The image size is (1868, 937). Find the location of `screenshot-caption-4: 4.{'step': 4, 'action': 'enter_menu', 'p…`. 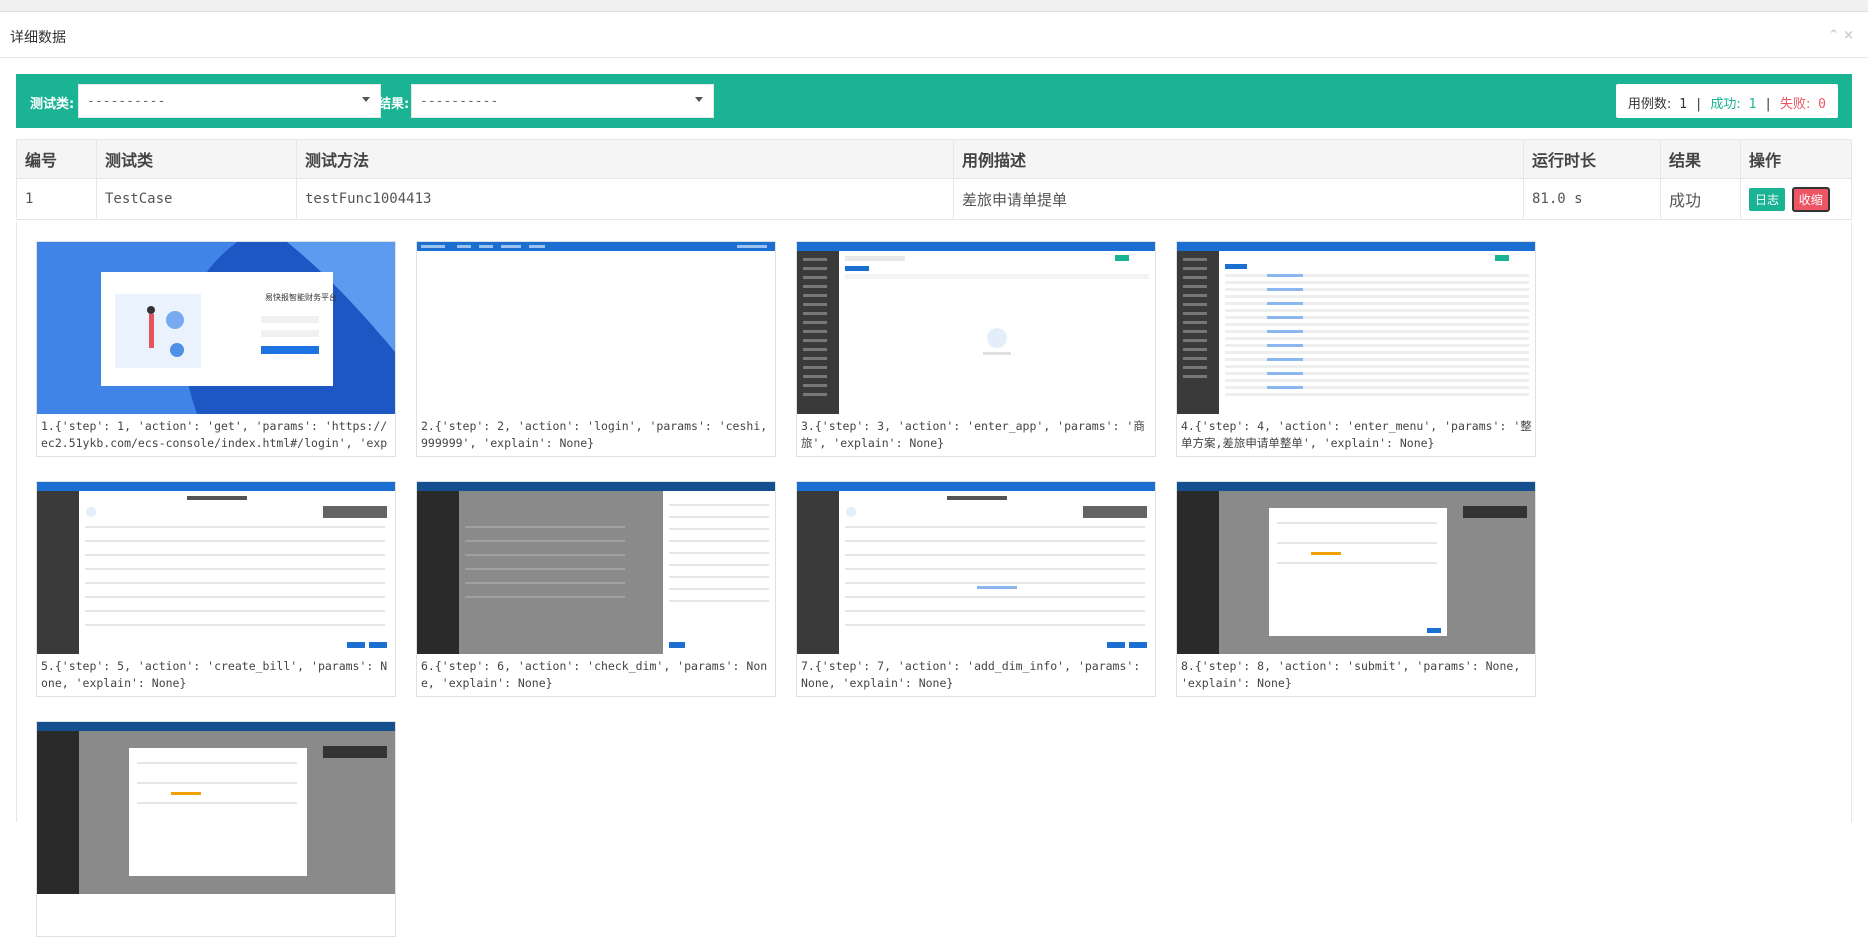

screenshot-caption-4: 4.{'step': 4, 'action': 'enter_menu', 'p… is located at coordinates (1356, 434).